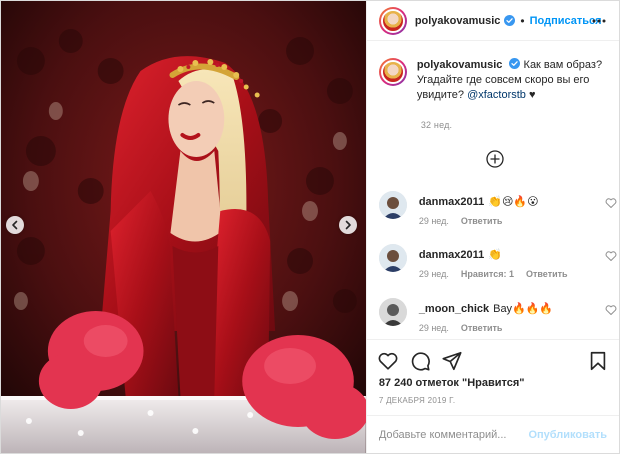 The width and height of the screenshot is (620, 454). Describe the element at coordinates (513, 202) in the screenshot. I see `comment-text: 👏😢🔥😮` at that location.